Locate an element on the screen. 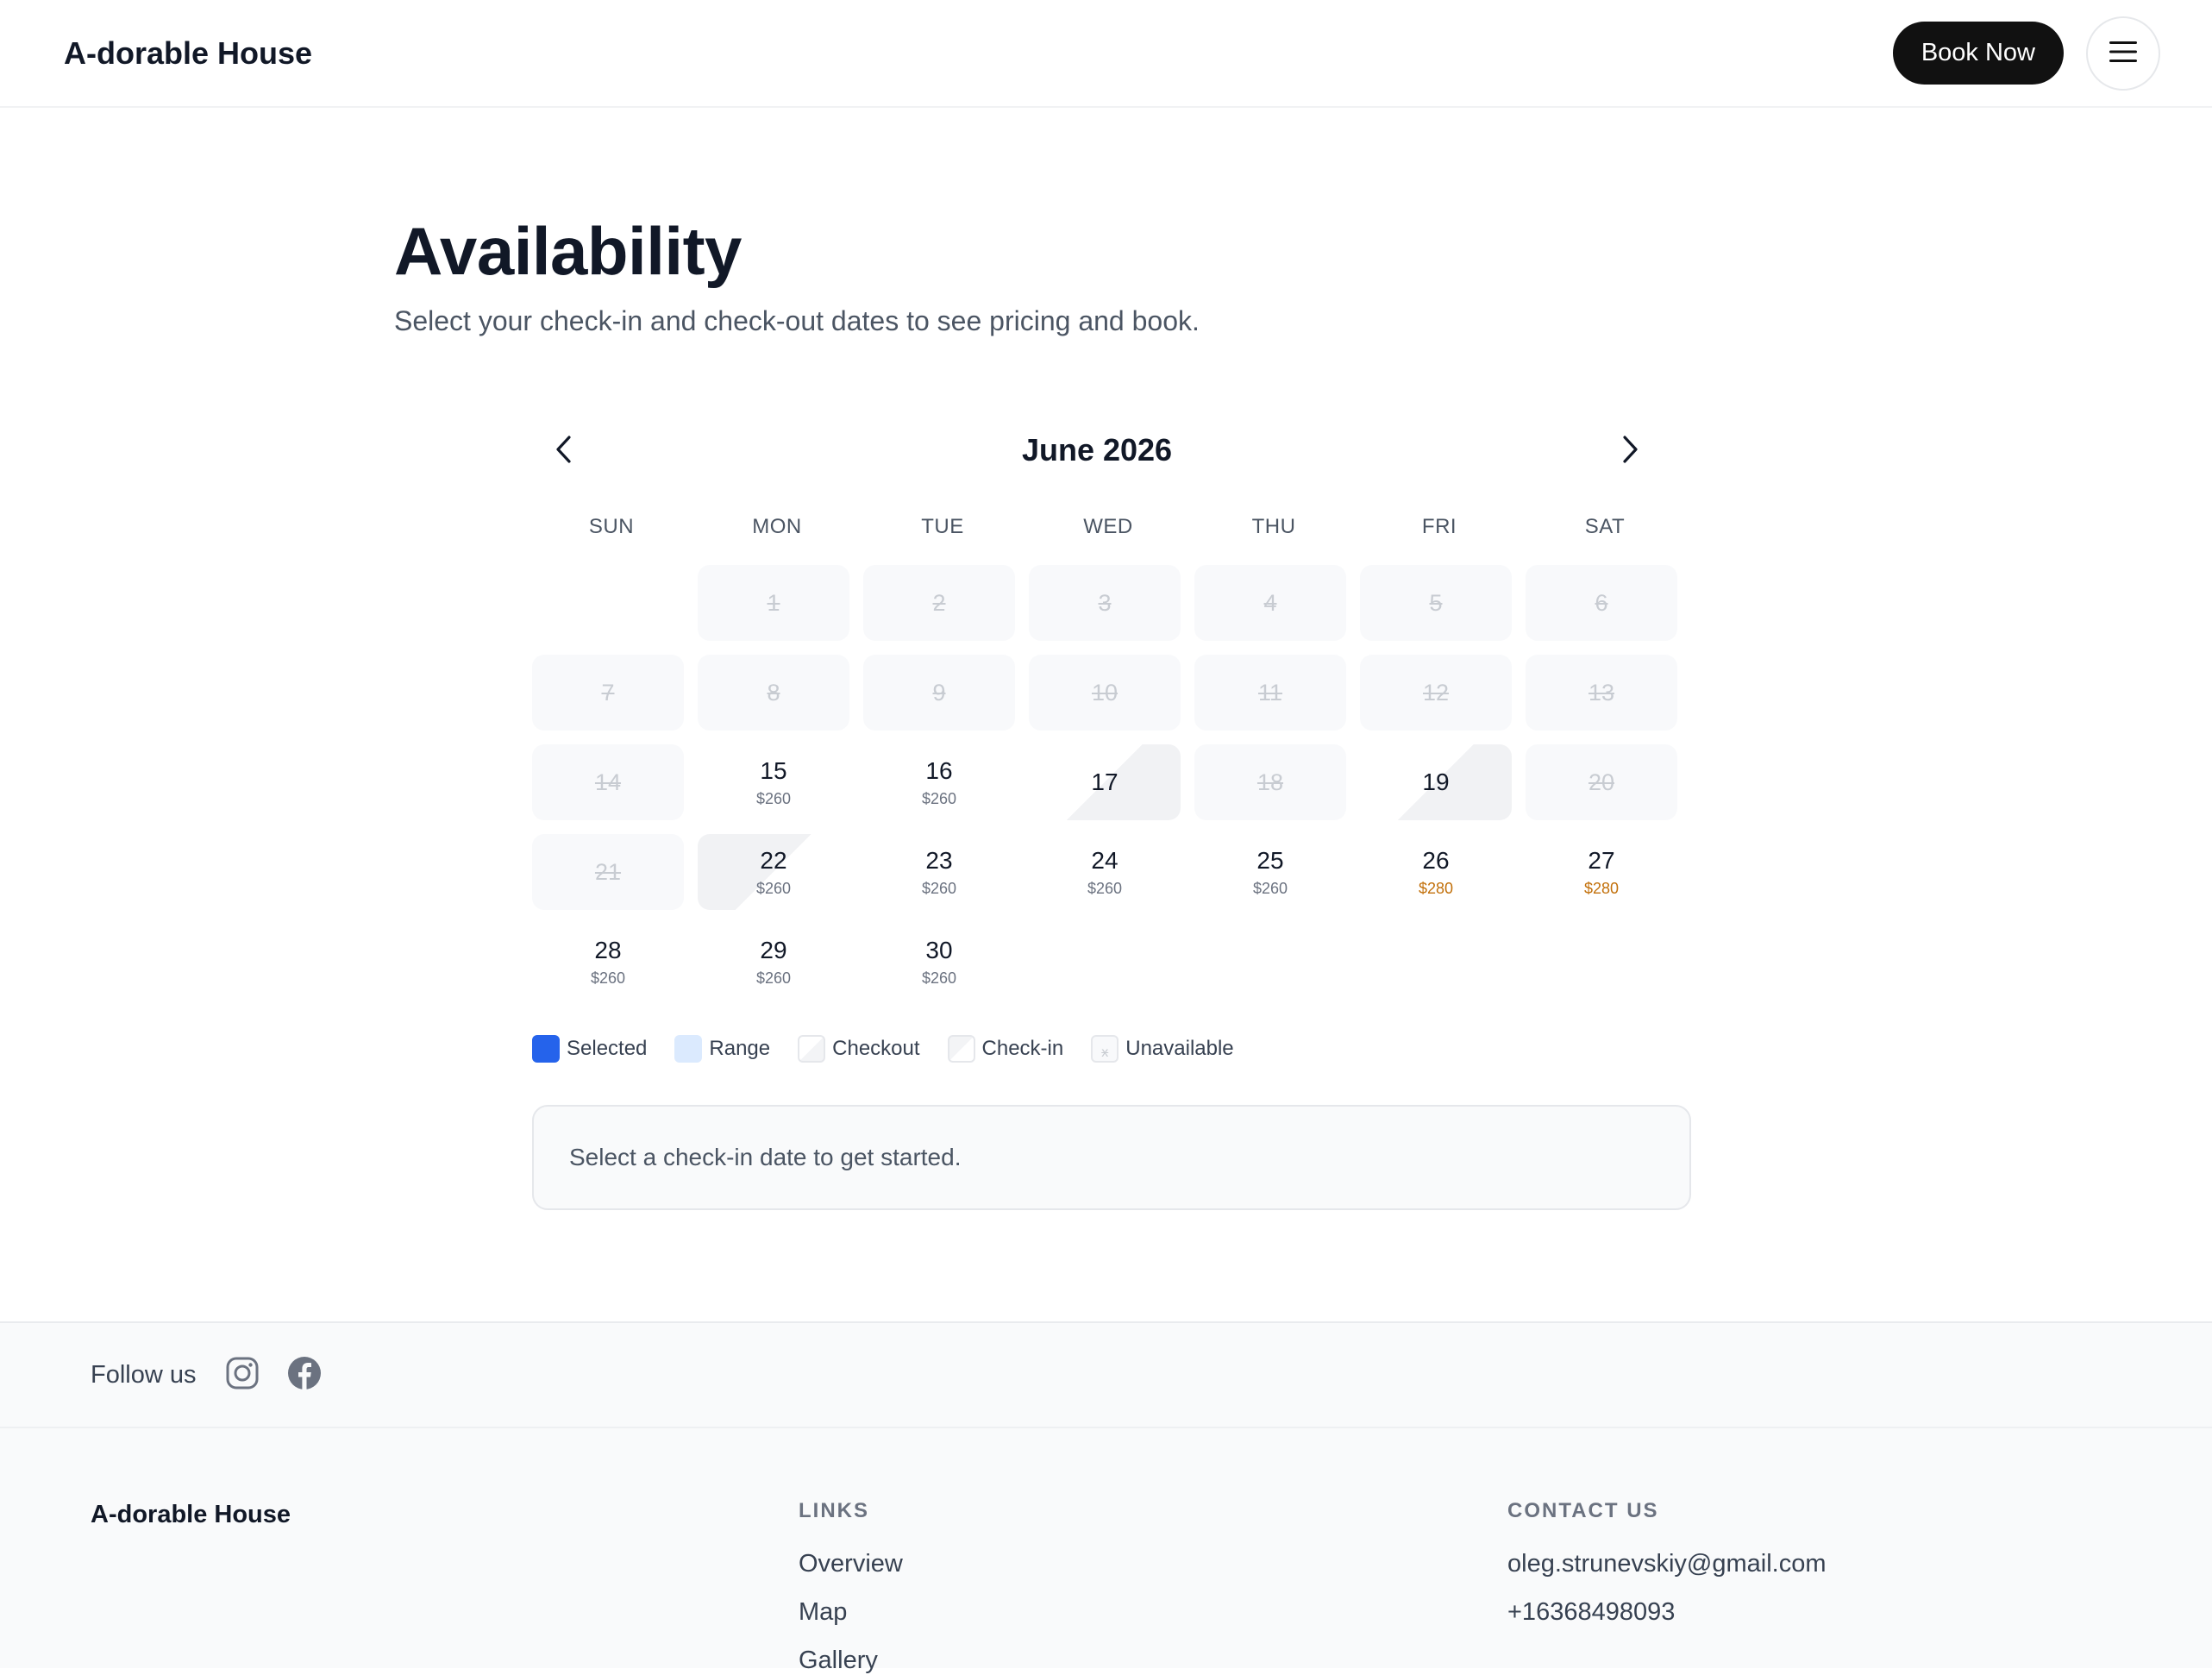 This screenshot has height=1675, width=2212. calendar-day: 16 $260 is located at coordinates (939, 782).